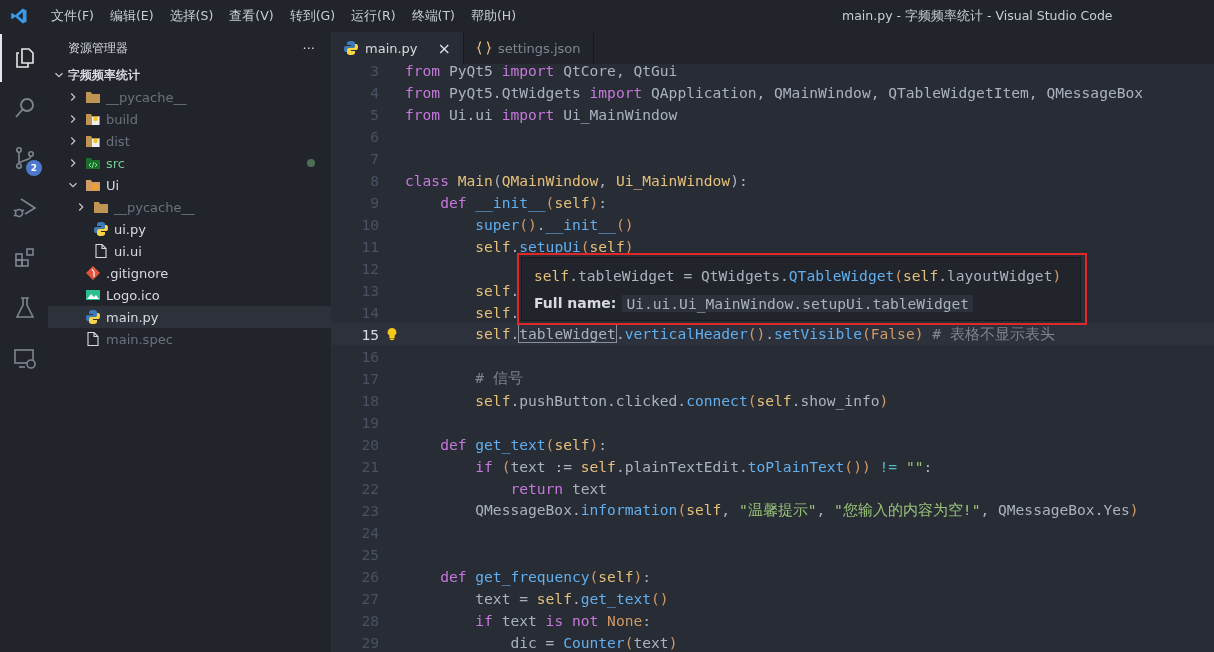 The height and width of the screenshot is (652, 1214). What do you see at coordinates (433, 16) in the screenshot?
I see `menu-item: 终端(T)` at bounding box center [433, 16].